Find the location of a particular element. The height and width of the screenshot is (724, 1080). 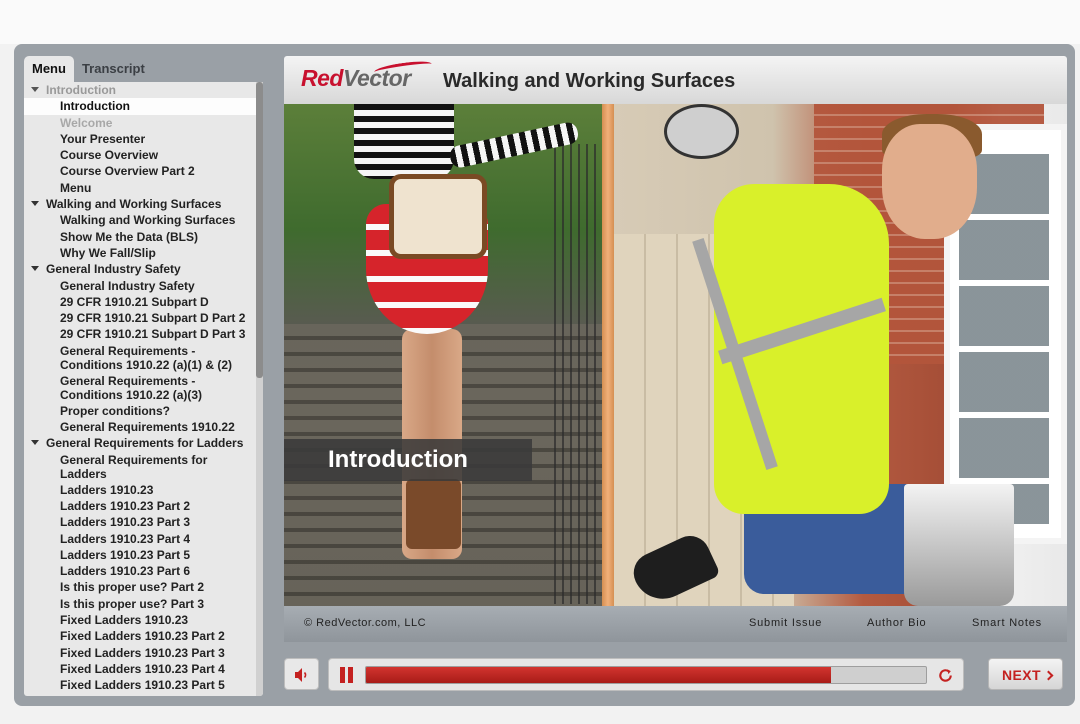

menu-item: Fixed Ladders 1910.23 Part 3 is located at coordinates (140, 653).